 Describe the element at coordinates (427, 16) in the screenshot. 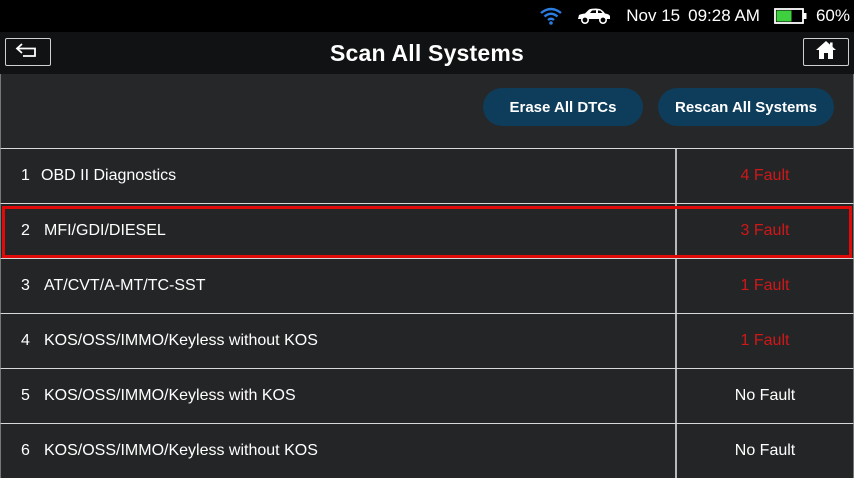

I see `status-bar: Nov 15 09:28 AM 60%` at that location.